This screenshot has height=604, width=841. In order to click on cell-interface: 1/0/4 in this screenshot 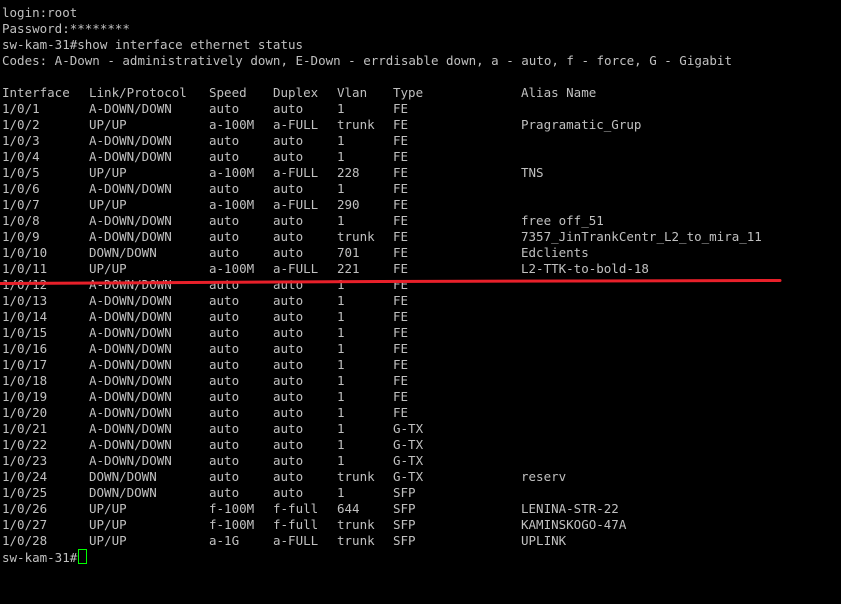, I will do `click(21, 156)`.